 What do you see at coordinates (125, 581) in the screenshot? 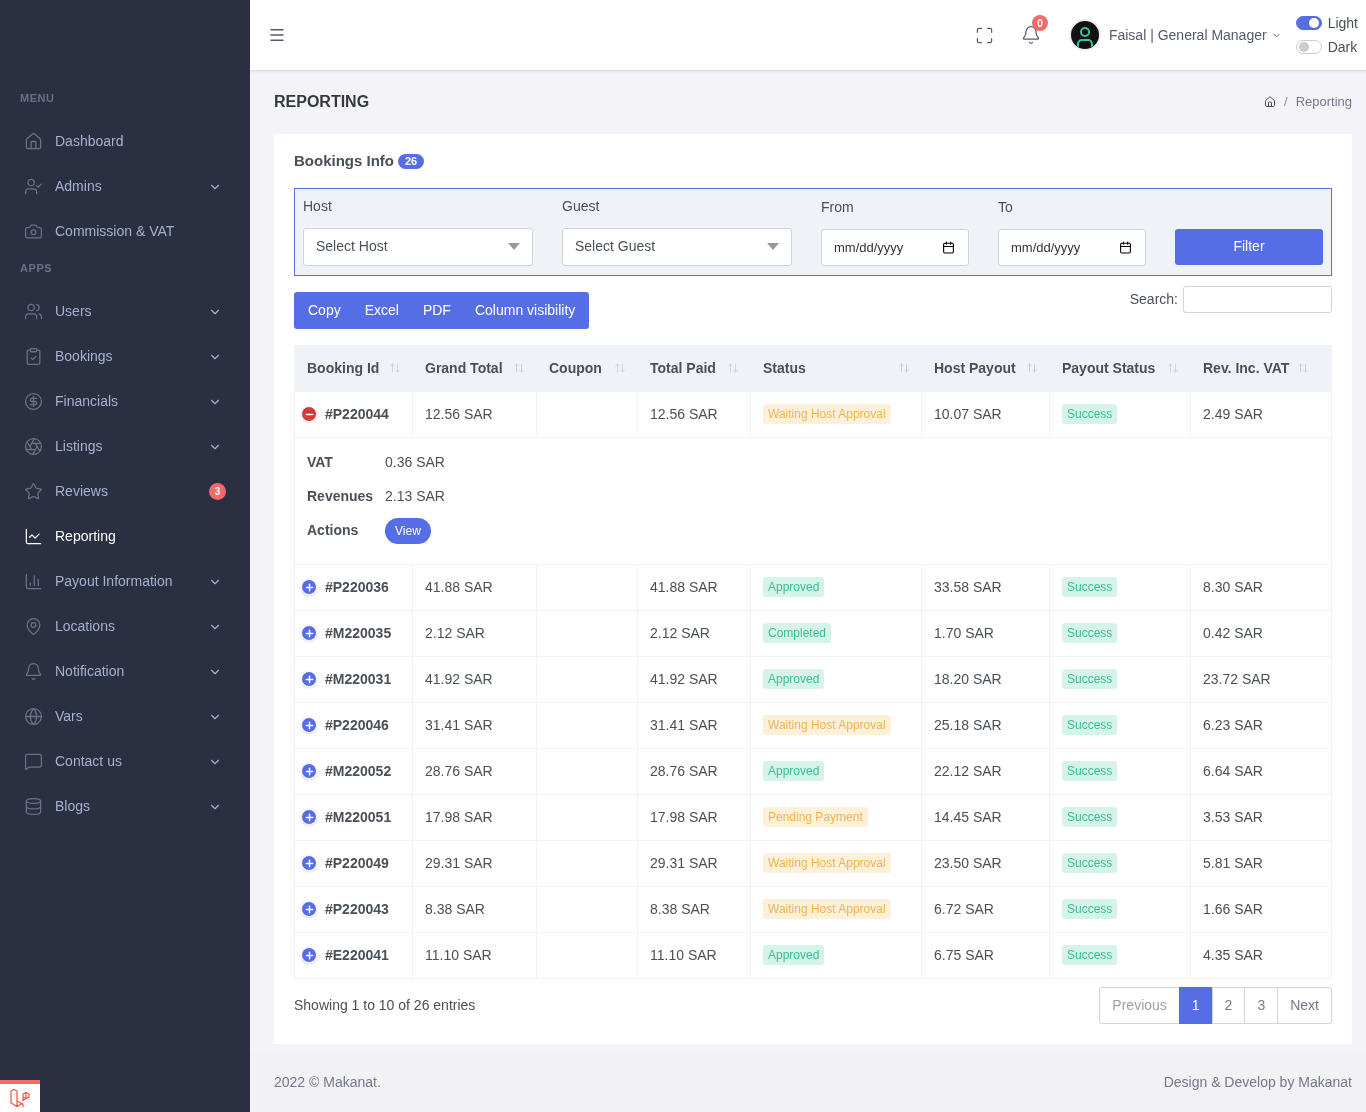
I see `sidebar-item: Payout Information` at bounding box center [125, 581].